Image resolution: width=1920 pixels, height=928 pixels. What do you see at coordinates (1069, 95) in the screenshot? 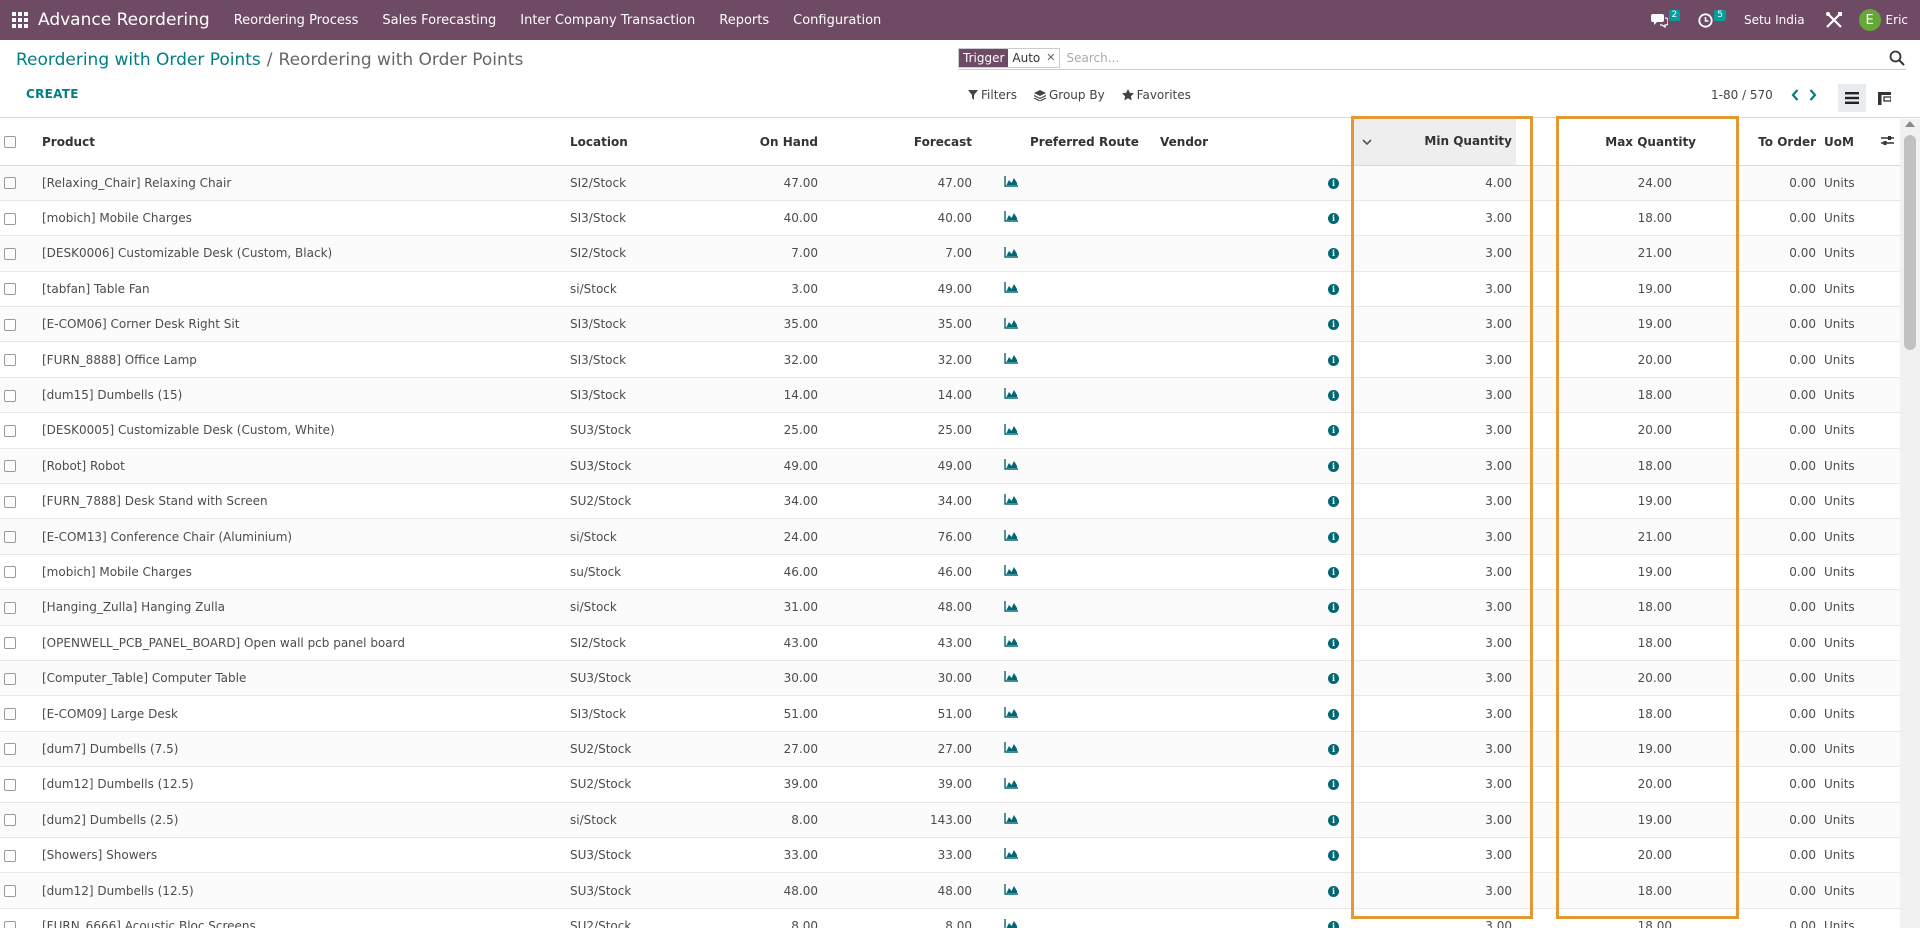
I see `group-by-button: Group By` at bounding box center [1069, 95].